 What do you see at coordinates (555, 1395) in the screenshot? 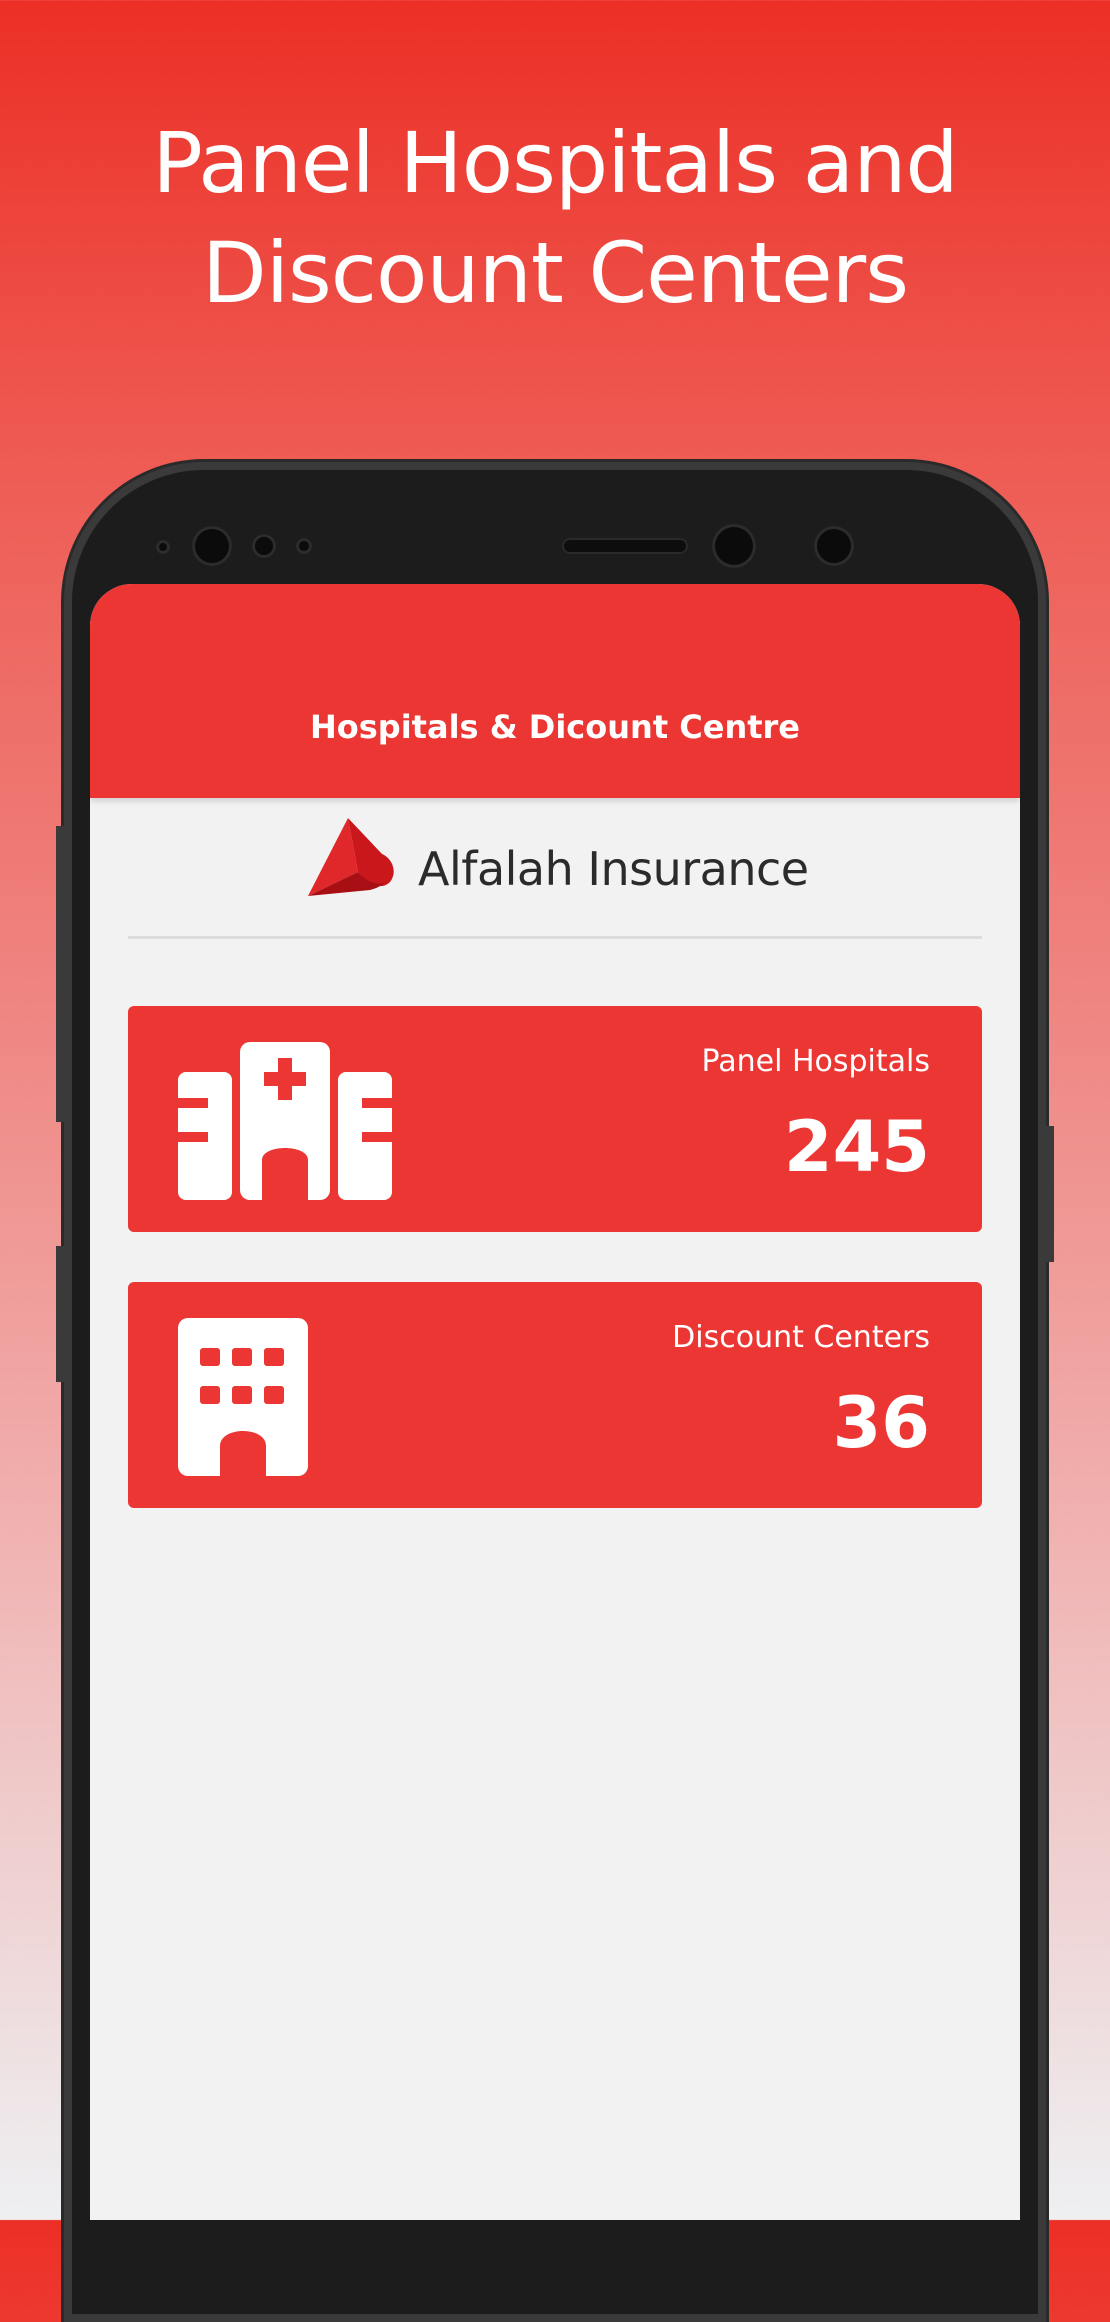
I see `discount-centers-card: Discount Centers 36` at bounding box center [555, 1395].